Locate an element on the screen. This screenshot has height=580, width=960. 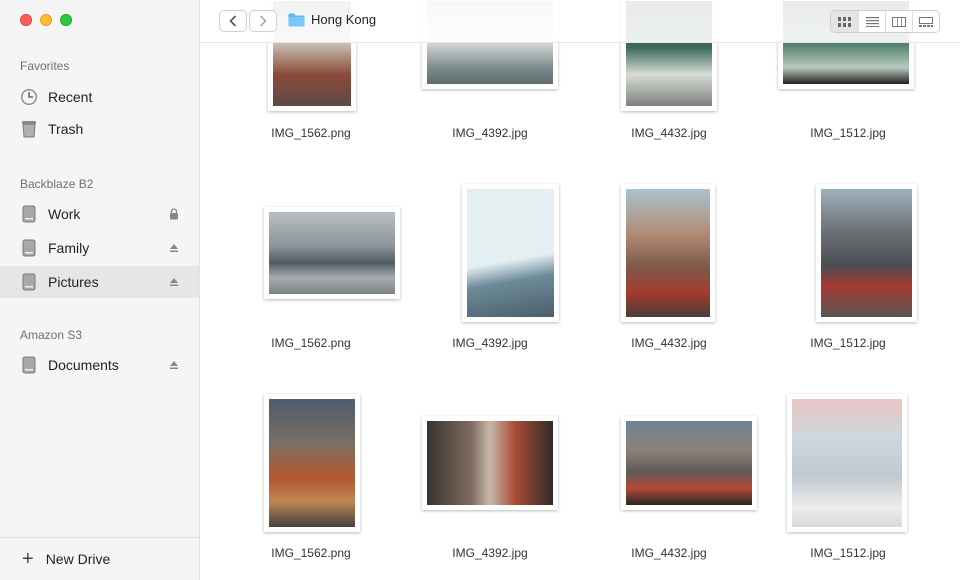
icon-view-button is located at coordinates (844, 21).